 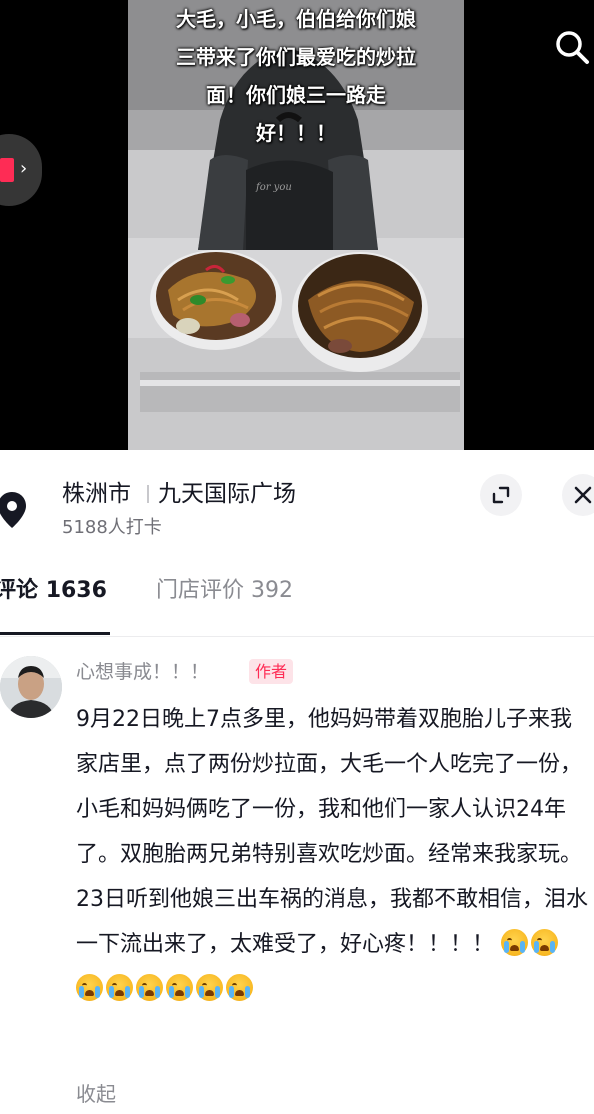 I want to click on location-city: 株洲市, so click(x=96, y=494).